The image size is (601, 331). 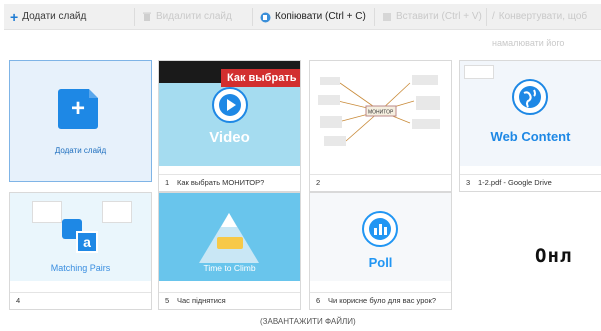 I want to click on globe-icon, so click(x=530, y=97).